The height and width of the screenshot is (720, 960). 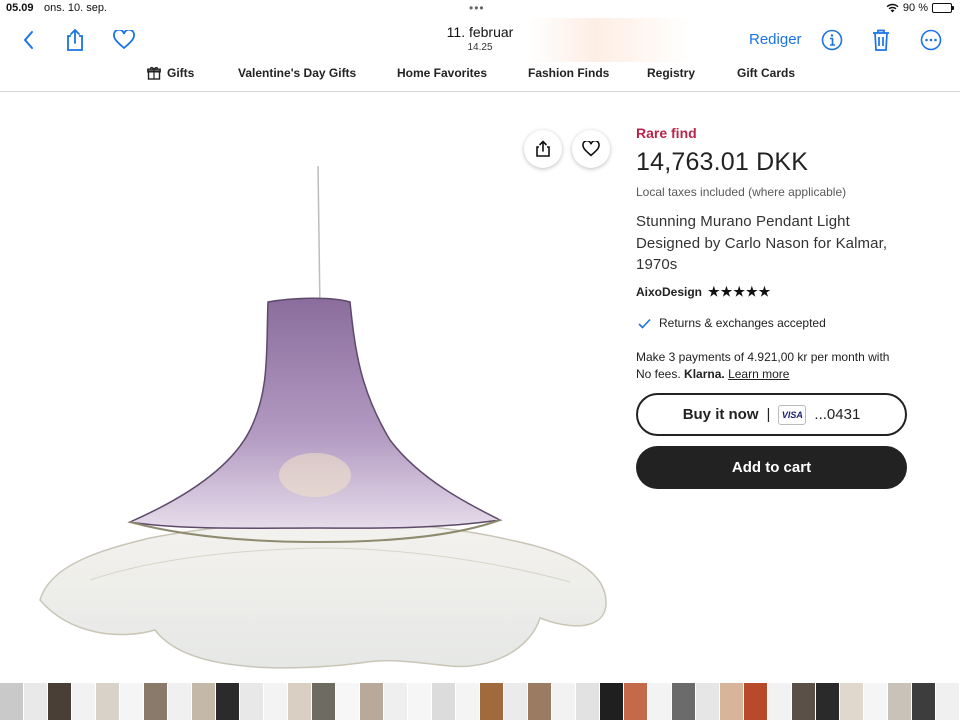 I want to click on returns-text: Returns & exchanges accepted, so click(x=742, y=323).